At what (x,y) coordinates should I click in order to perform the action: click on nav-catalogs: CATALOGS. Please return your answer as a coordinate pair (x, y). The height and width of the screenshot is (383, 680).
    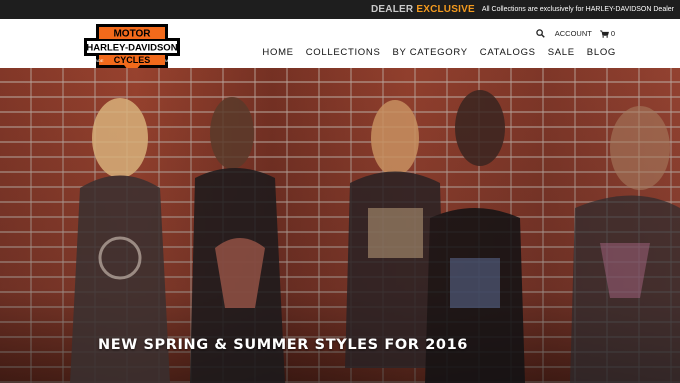
    Looking at the image, I should click on (508, 52).